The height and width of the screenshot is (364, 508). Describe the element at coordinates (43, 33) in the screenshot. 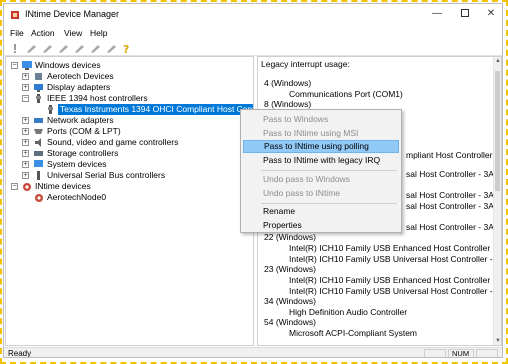

I see `menu-action: Action` at that location.